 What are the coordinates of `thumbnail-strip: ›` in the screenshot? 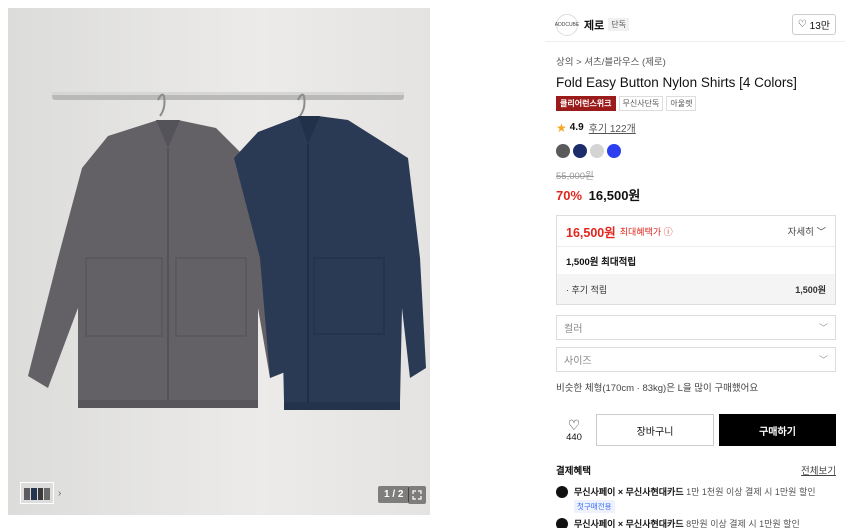 It's located at (40, 493).